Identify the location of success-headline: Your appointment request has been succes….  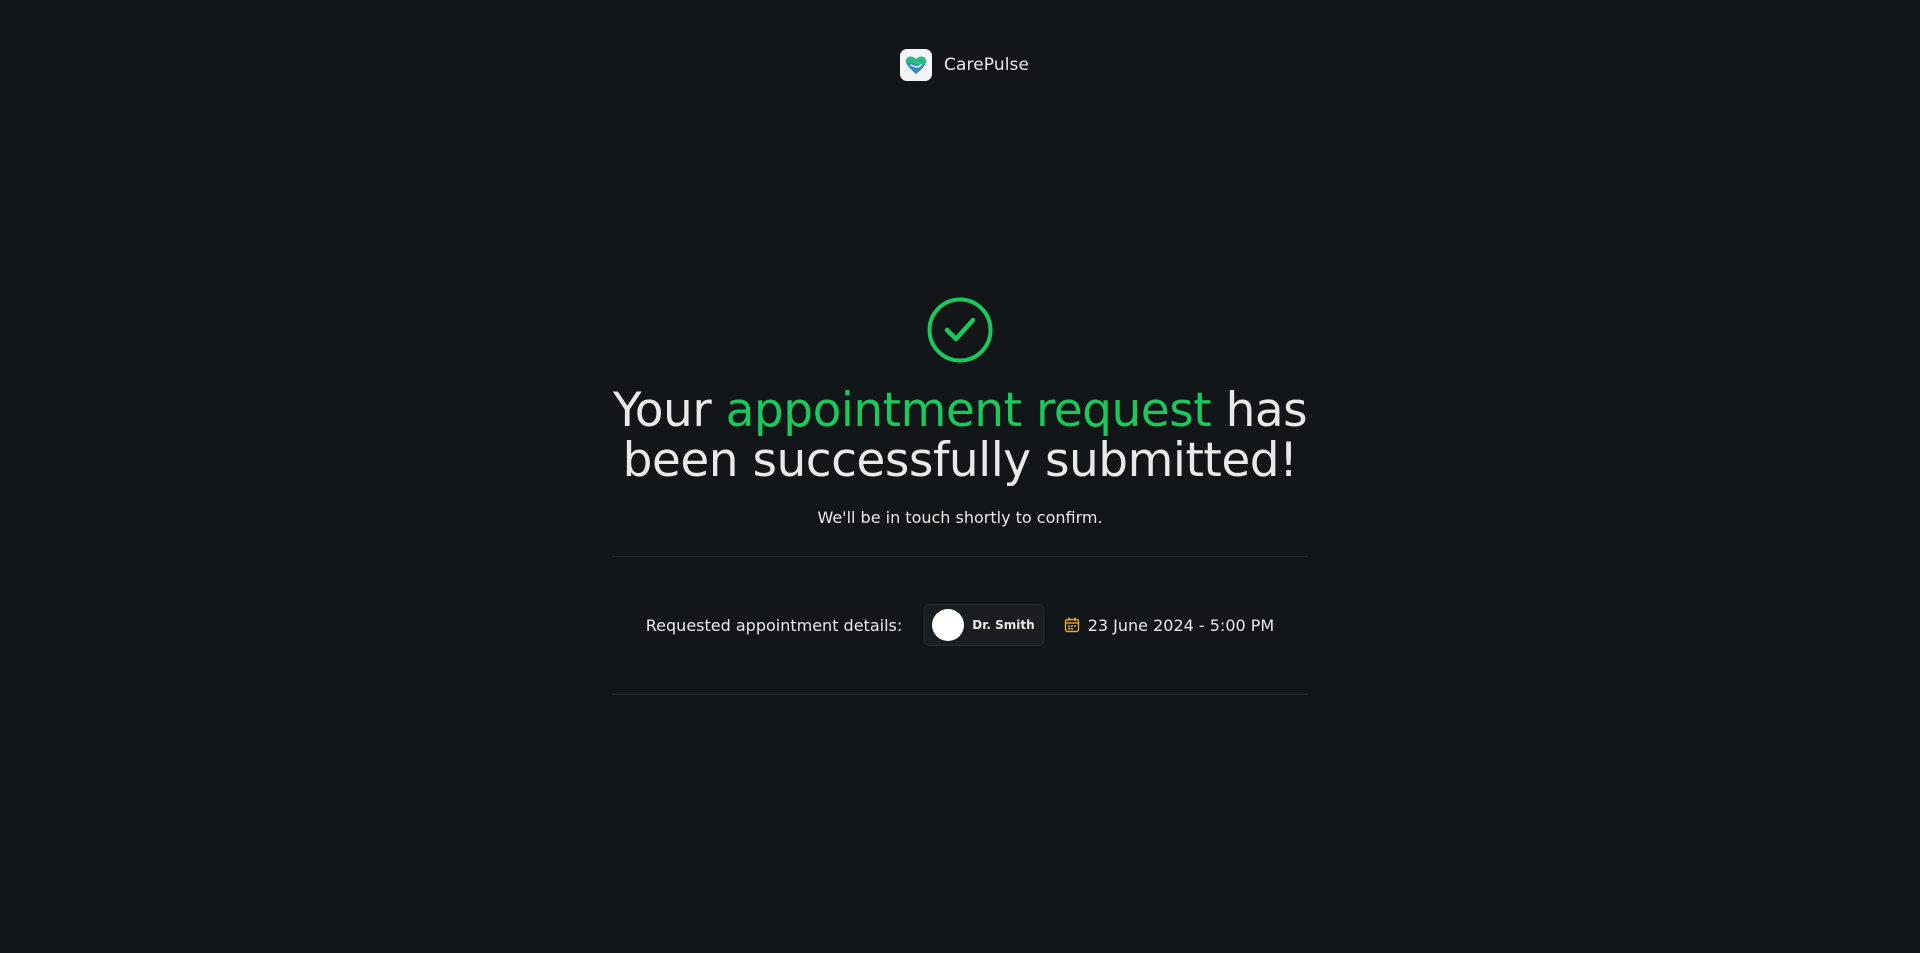
(960, 436).